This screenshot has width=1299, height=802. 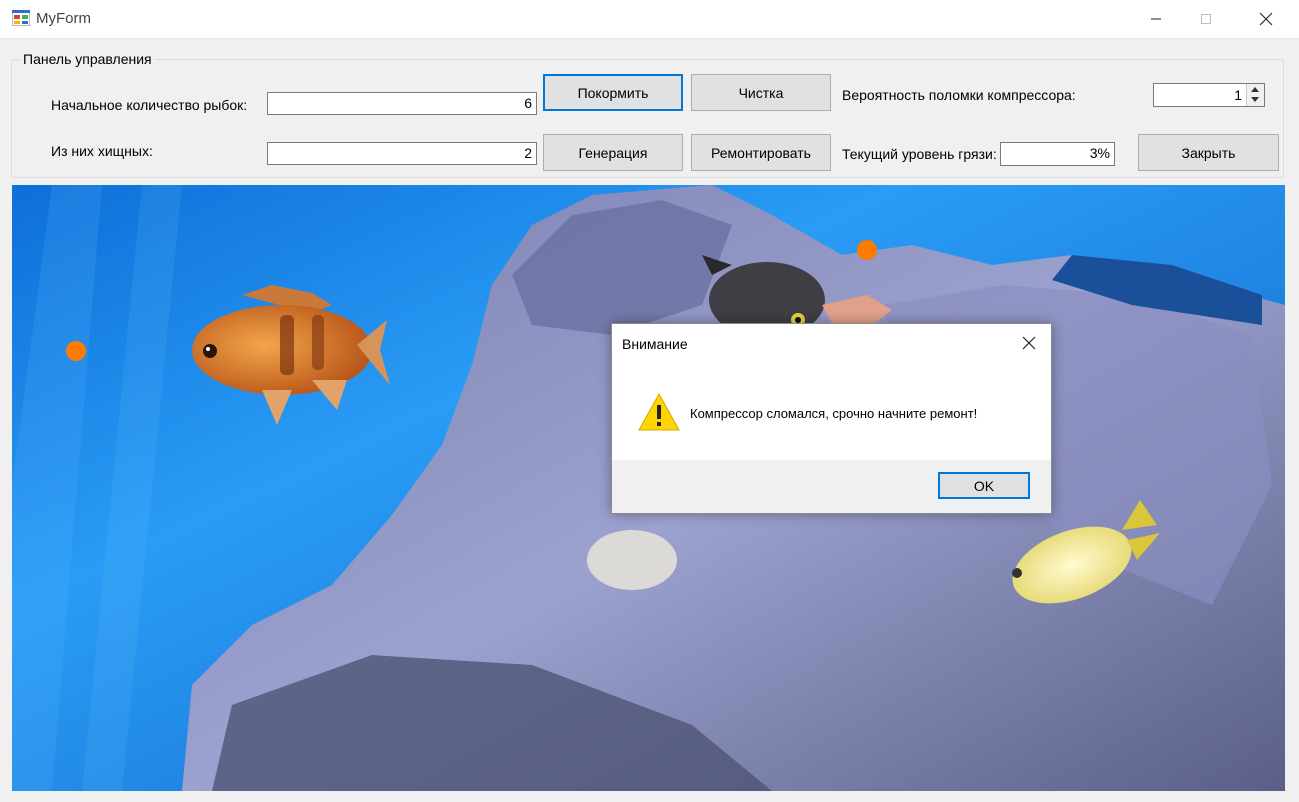 I want to click on compressor-failure-stepper: 1, so click(x=1209, y=95).